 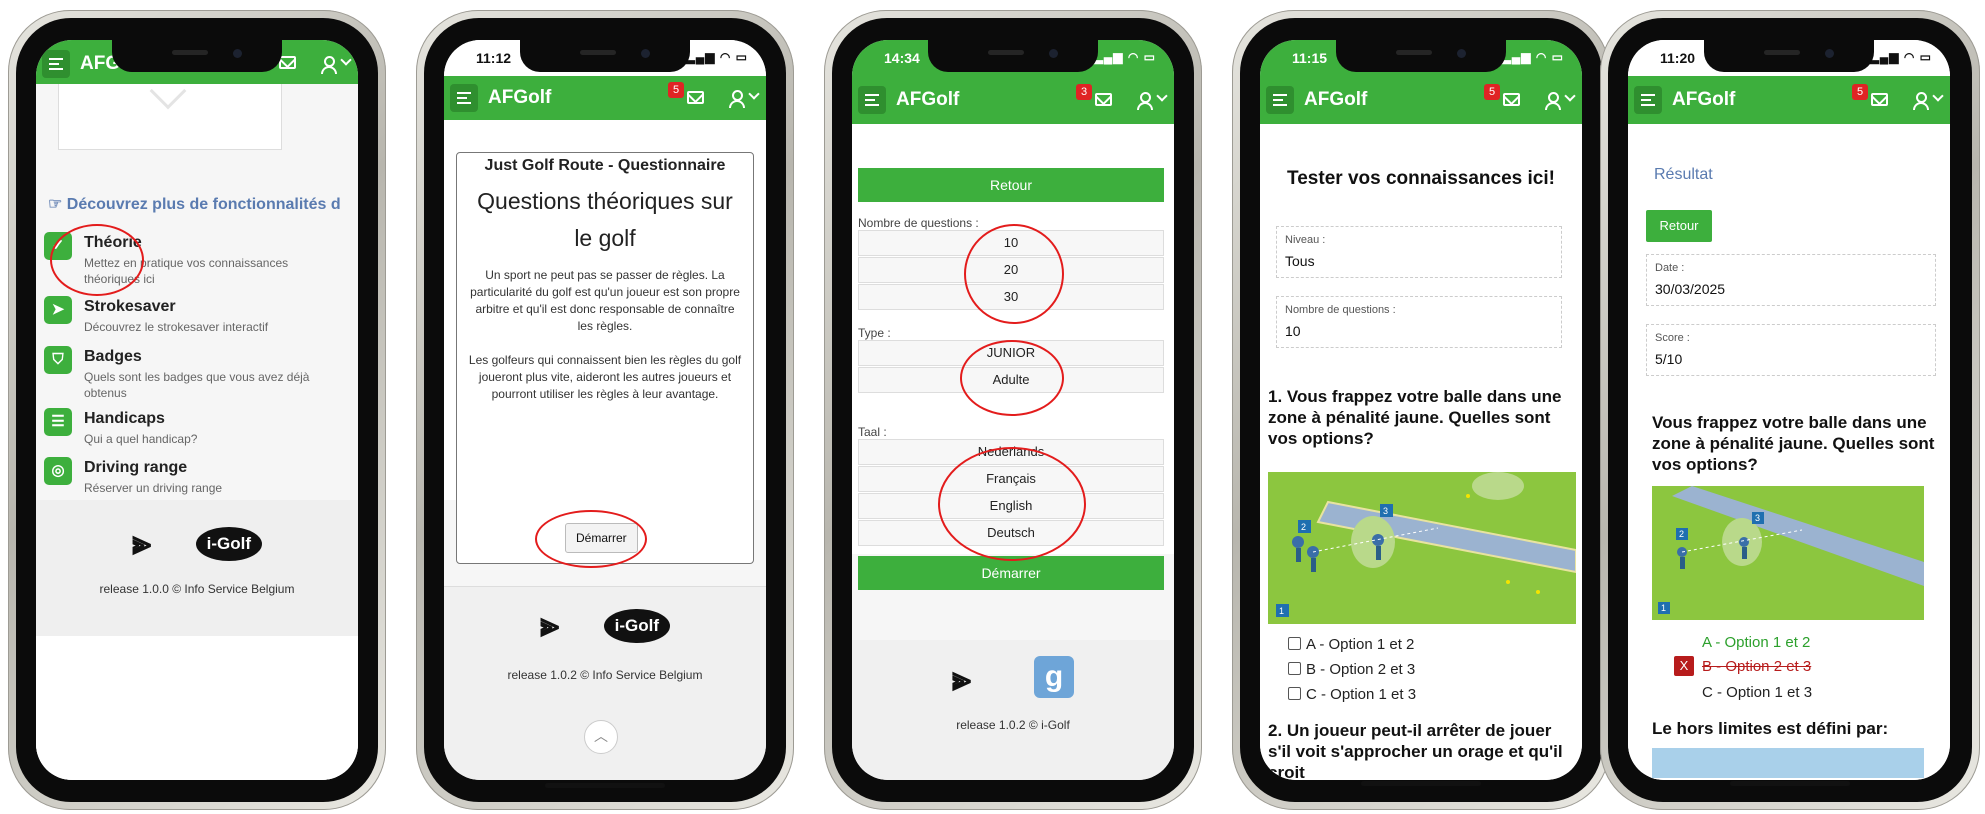 I want to click on discover-link: ☞ Découvrez plus de fonctionnalités d, so click(x=194, y=204).